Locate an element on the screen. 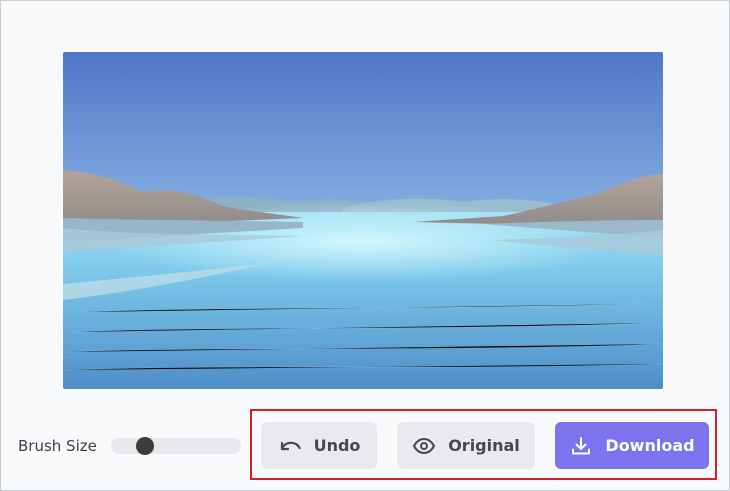 The height and width of the screenshot is (491, 730). eye-icon is located at coordinates (424, 446).